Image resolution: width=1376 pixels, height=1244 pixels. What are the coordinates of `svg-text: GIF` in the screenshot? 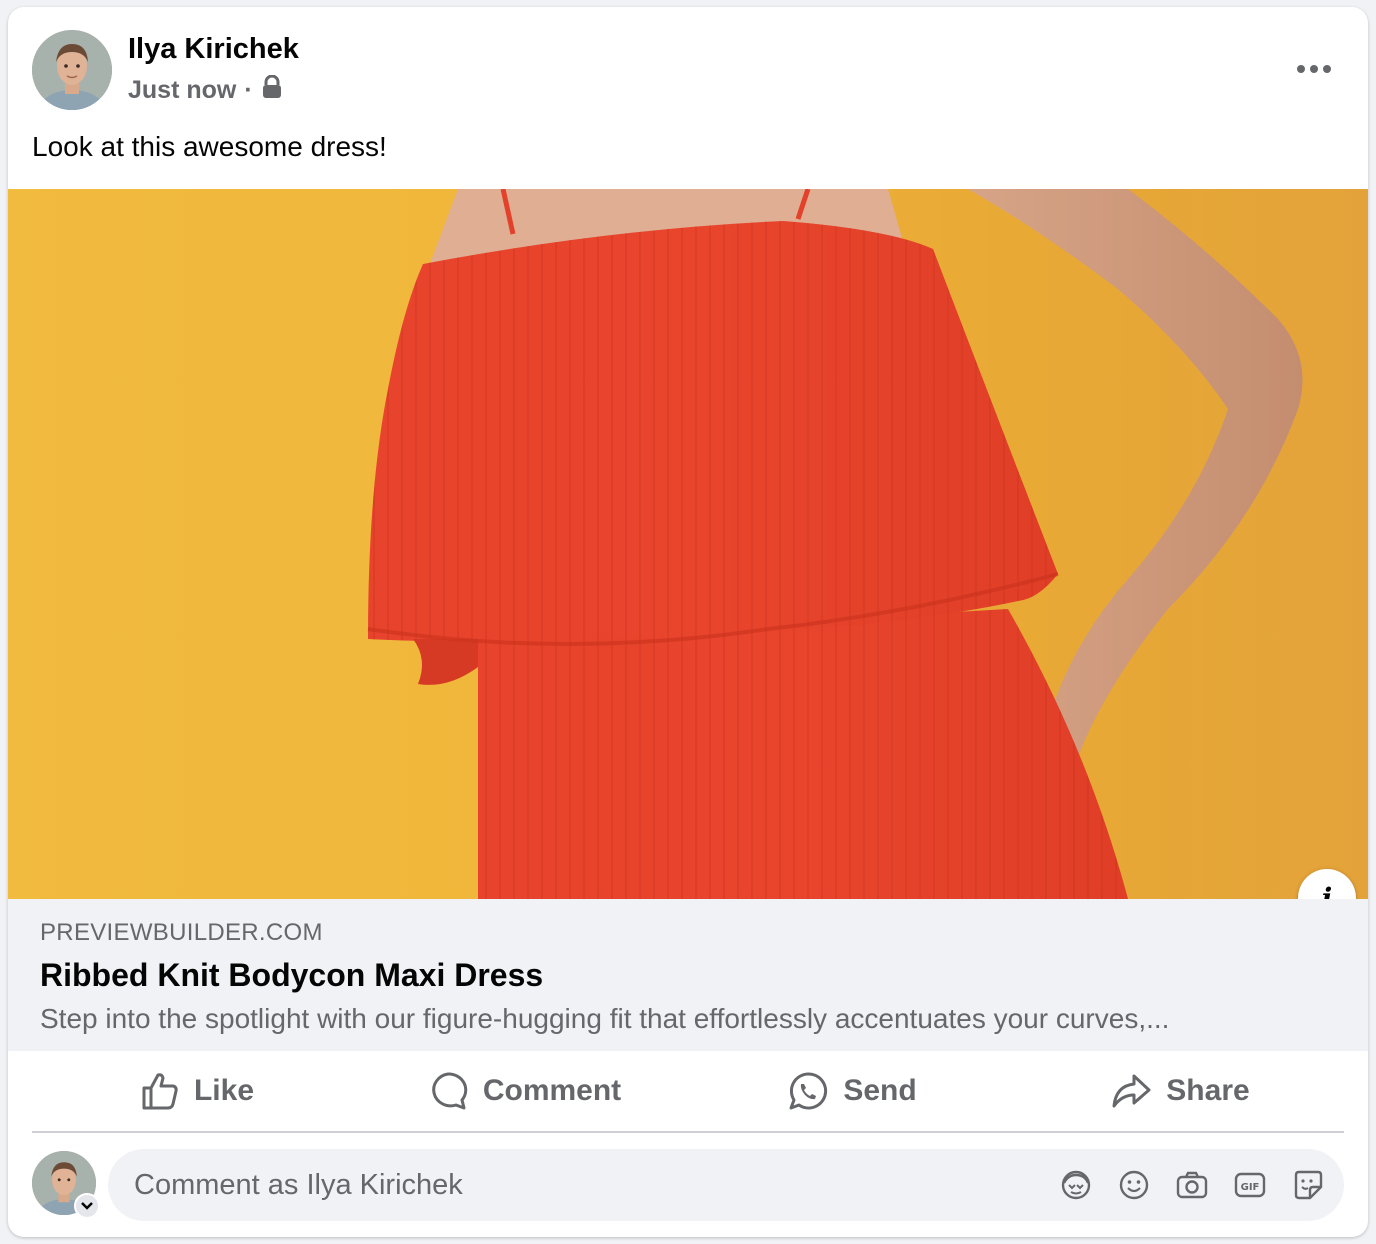 It's located at (1250, 1187).